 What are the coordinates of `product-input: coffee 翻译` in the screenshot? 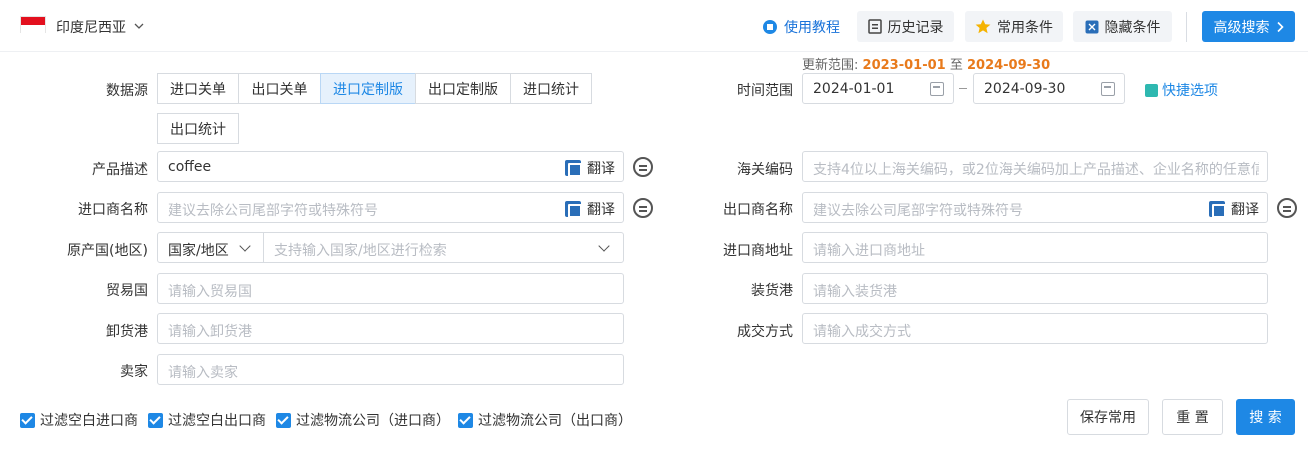 It's located at (390, 166).